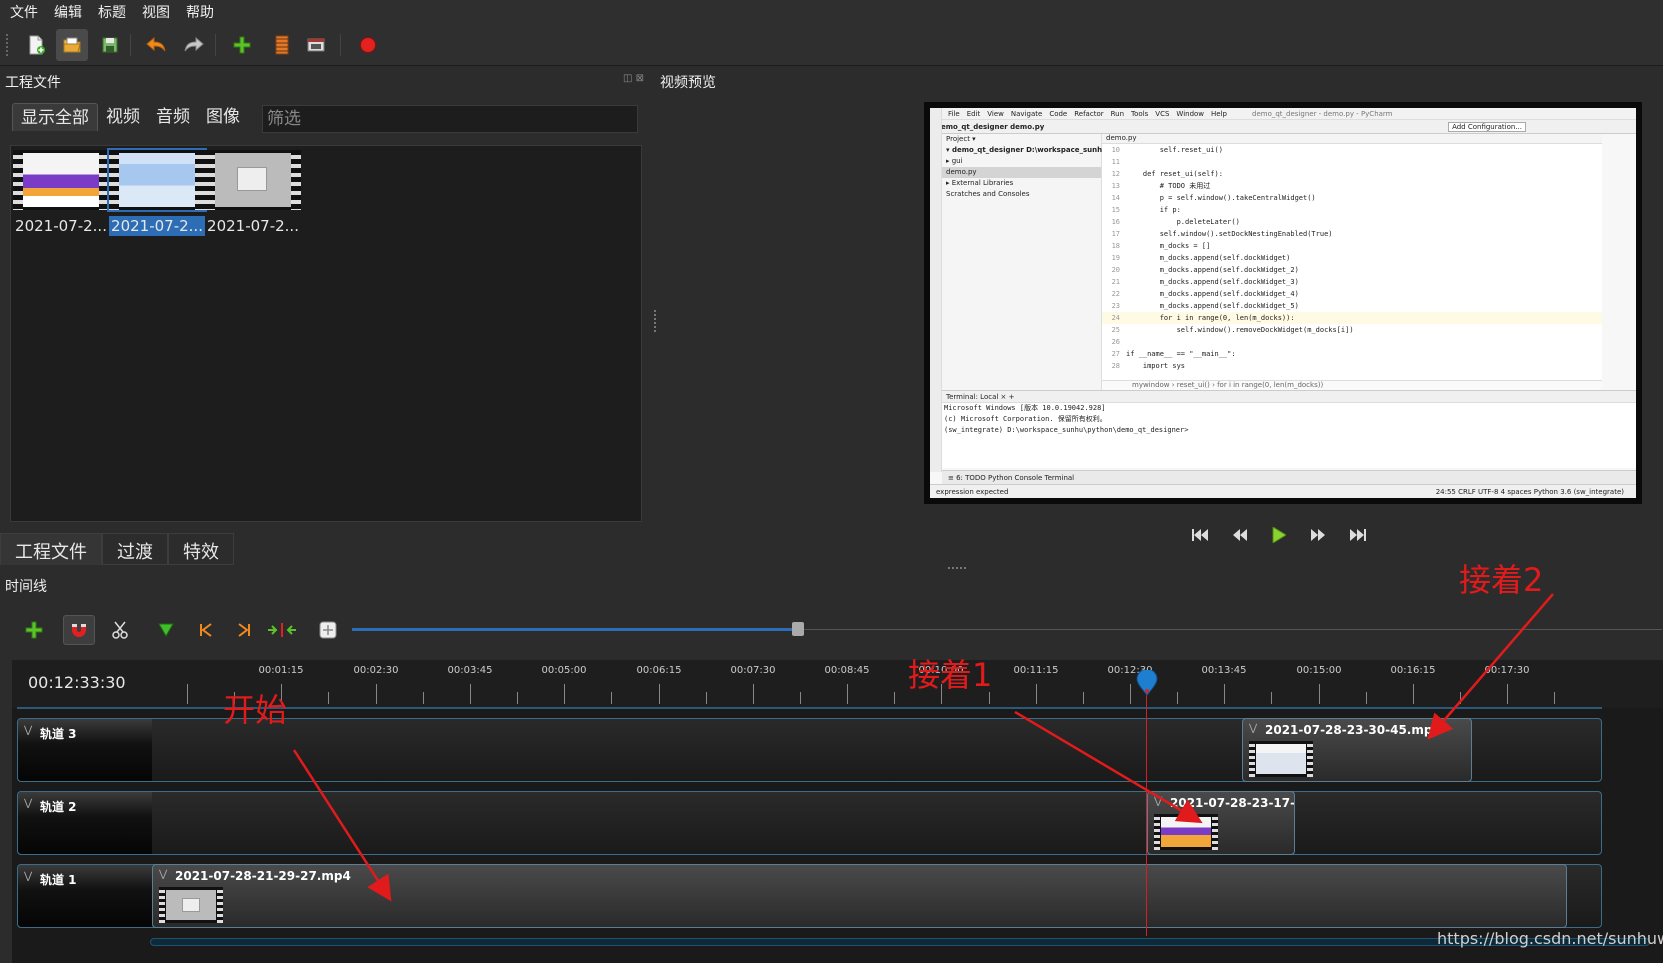 Image resolution: width=1663 pixels, height=963 pixels. I want to click on annotation-next2: 接着2, so click(1501, 580).